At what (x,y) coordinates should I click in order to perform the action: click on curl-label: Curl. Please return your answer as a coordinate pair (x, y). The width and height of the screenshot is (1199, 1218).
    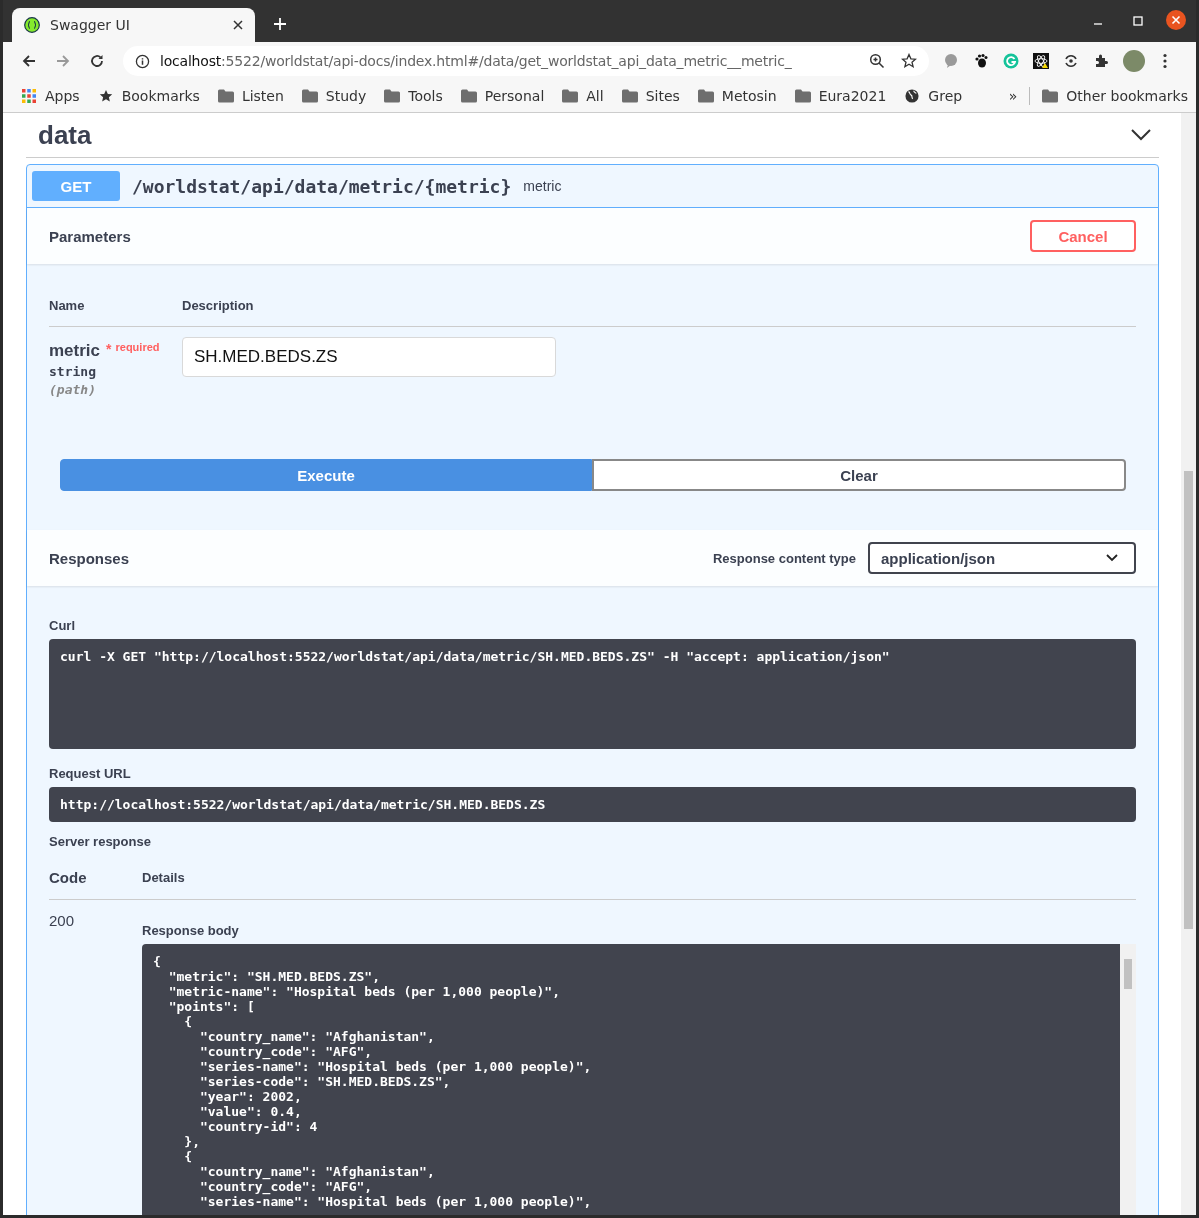
    Looking at the image, I should click on (62, 625).